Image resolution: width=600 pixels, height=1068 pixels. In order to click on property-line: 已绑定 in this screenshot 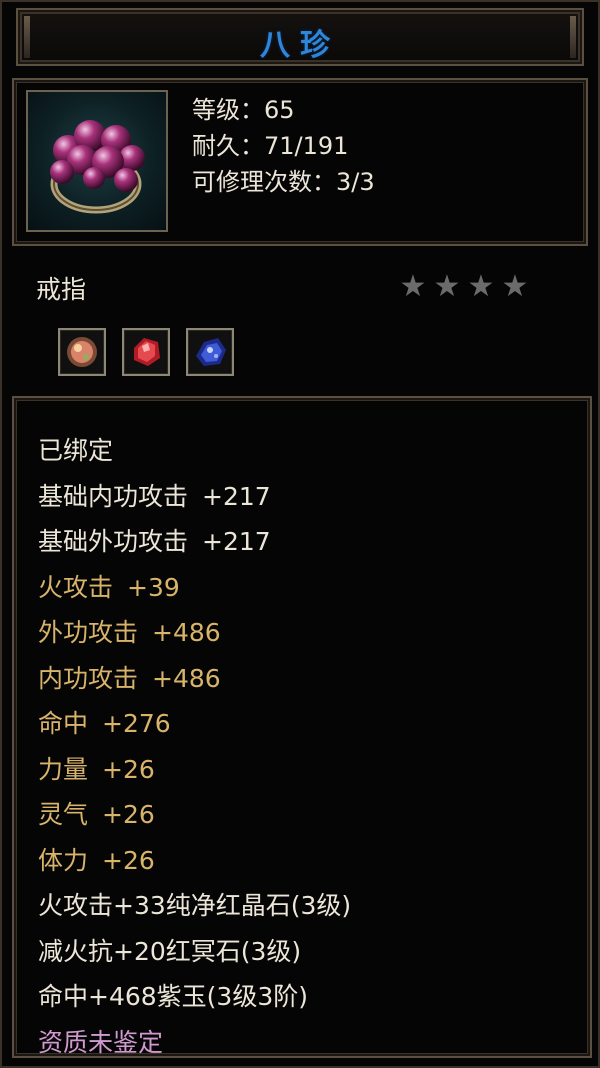, I will do `click(194, 451)`.